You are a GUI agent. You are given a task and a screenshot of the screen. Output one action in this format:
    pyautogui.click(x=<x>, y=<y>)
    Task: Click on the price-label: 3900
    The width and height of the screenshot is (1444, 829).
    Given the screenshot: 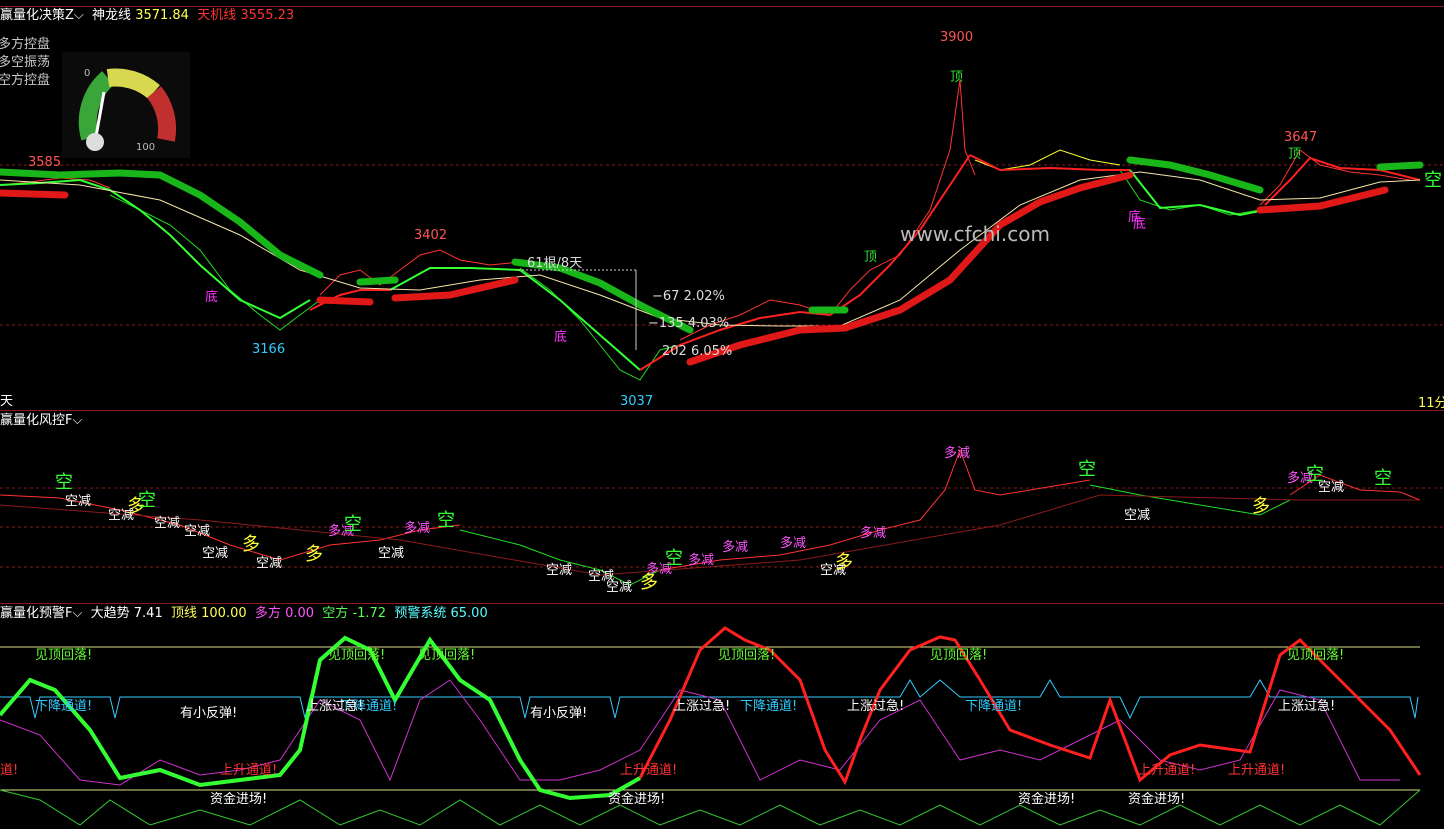 What is the action you would take?
    pyautogui.click(x=957, y=37)
    